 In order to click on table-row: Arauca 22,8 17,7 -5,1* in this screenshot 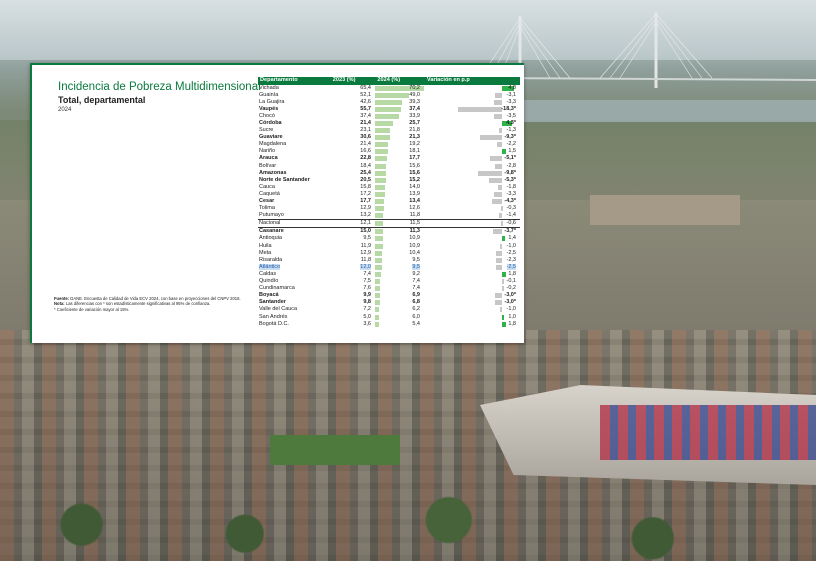, I will do `click(389, 158)`.